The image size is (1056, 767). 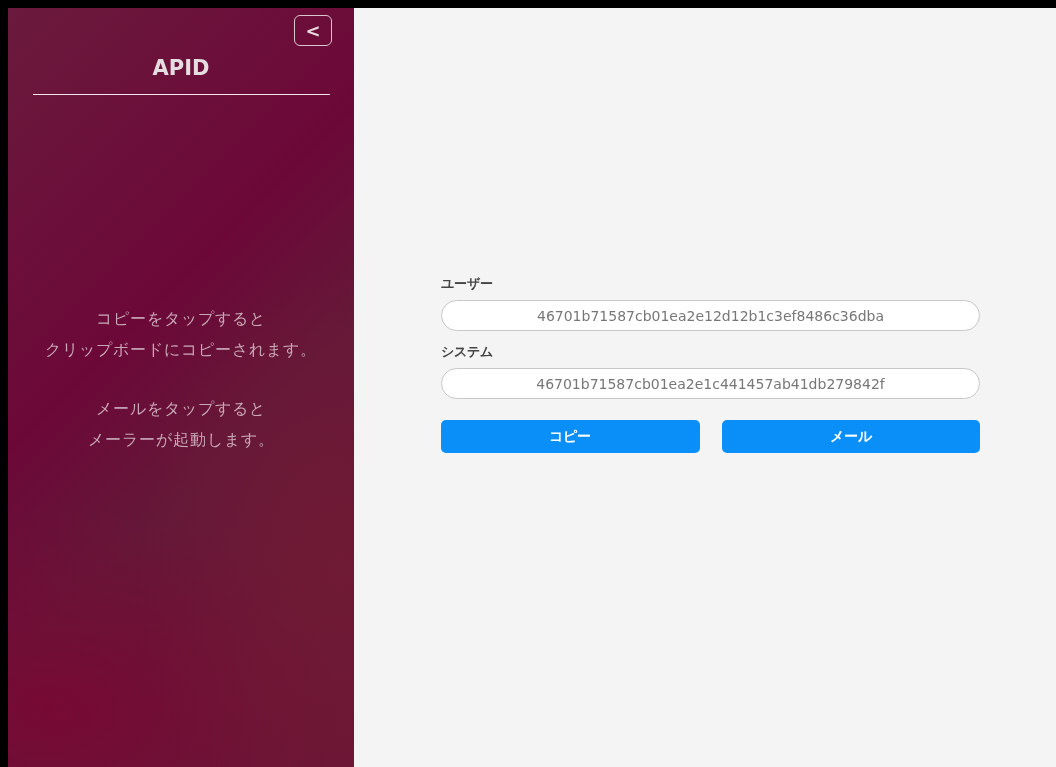 I want to click on id-field: 46701b71587cb01ea2e12d12b1c3ef8486c36dba, so click(x=710, y=315).